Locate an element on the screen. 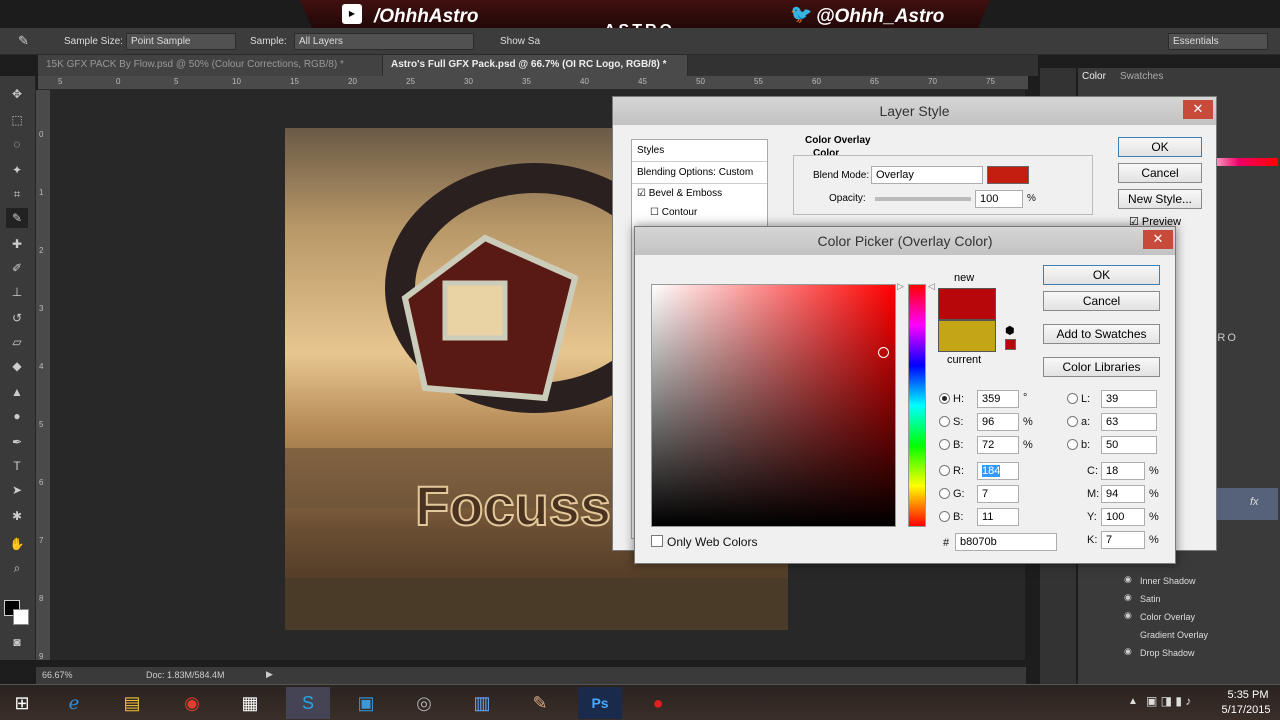 This screenshot has width=1280, height=720. hue-slider-left-arrow: ▷ is located at coordinates (900, 286).